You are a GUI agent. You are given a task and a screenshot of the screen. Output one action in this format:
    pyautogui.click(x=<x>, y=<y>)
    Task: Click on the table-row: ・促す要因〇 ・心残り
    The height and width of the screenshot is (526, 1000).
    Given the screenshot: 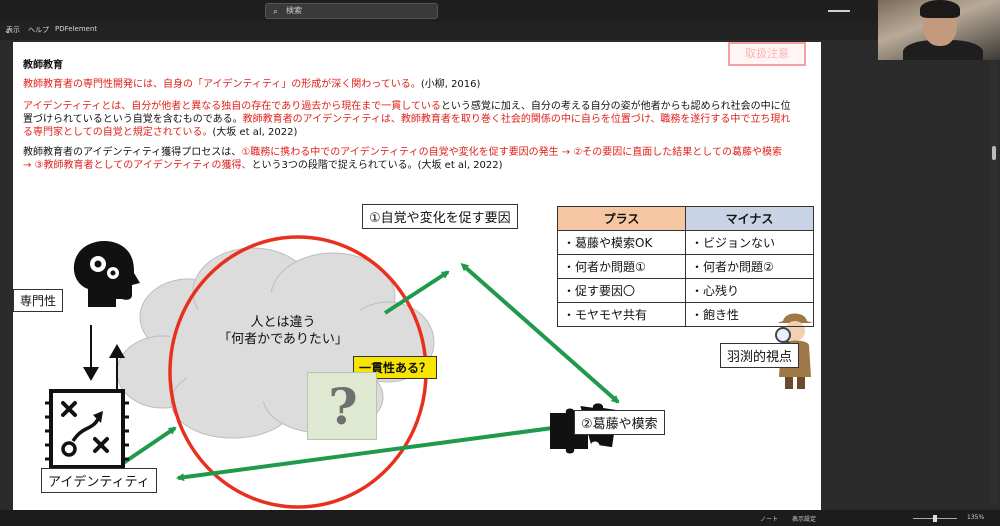 What is the action you would take?
    pyautogui.click(x=685, y=290)
    